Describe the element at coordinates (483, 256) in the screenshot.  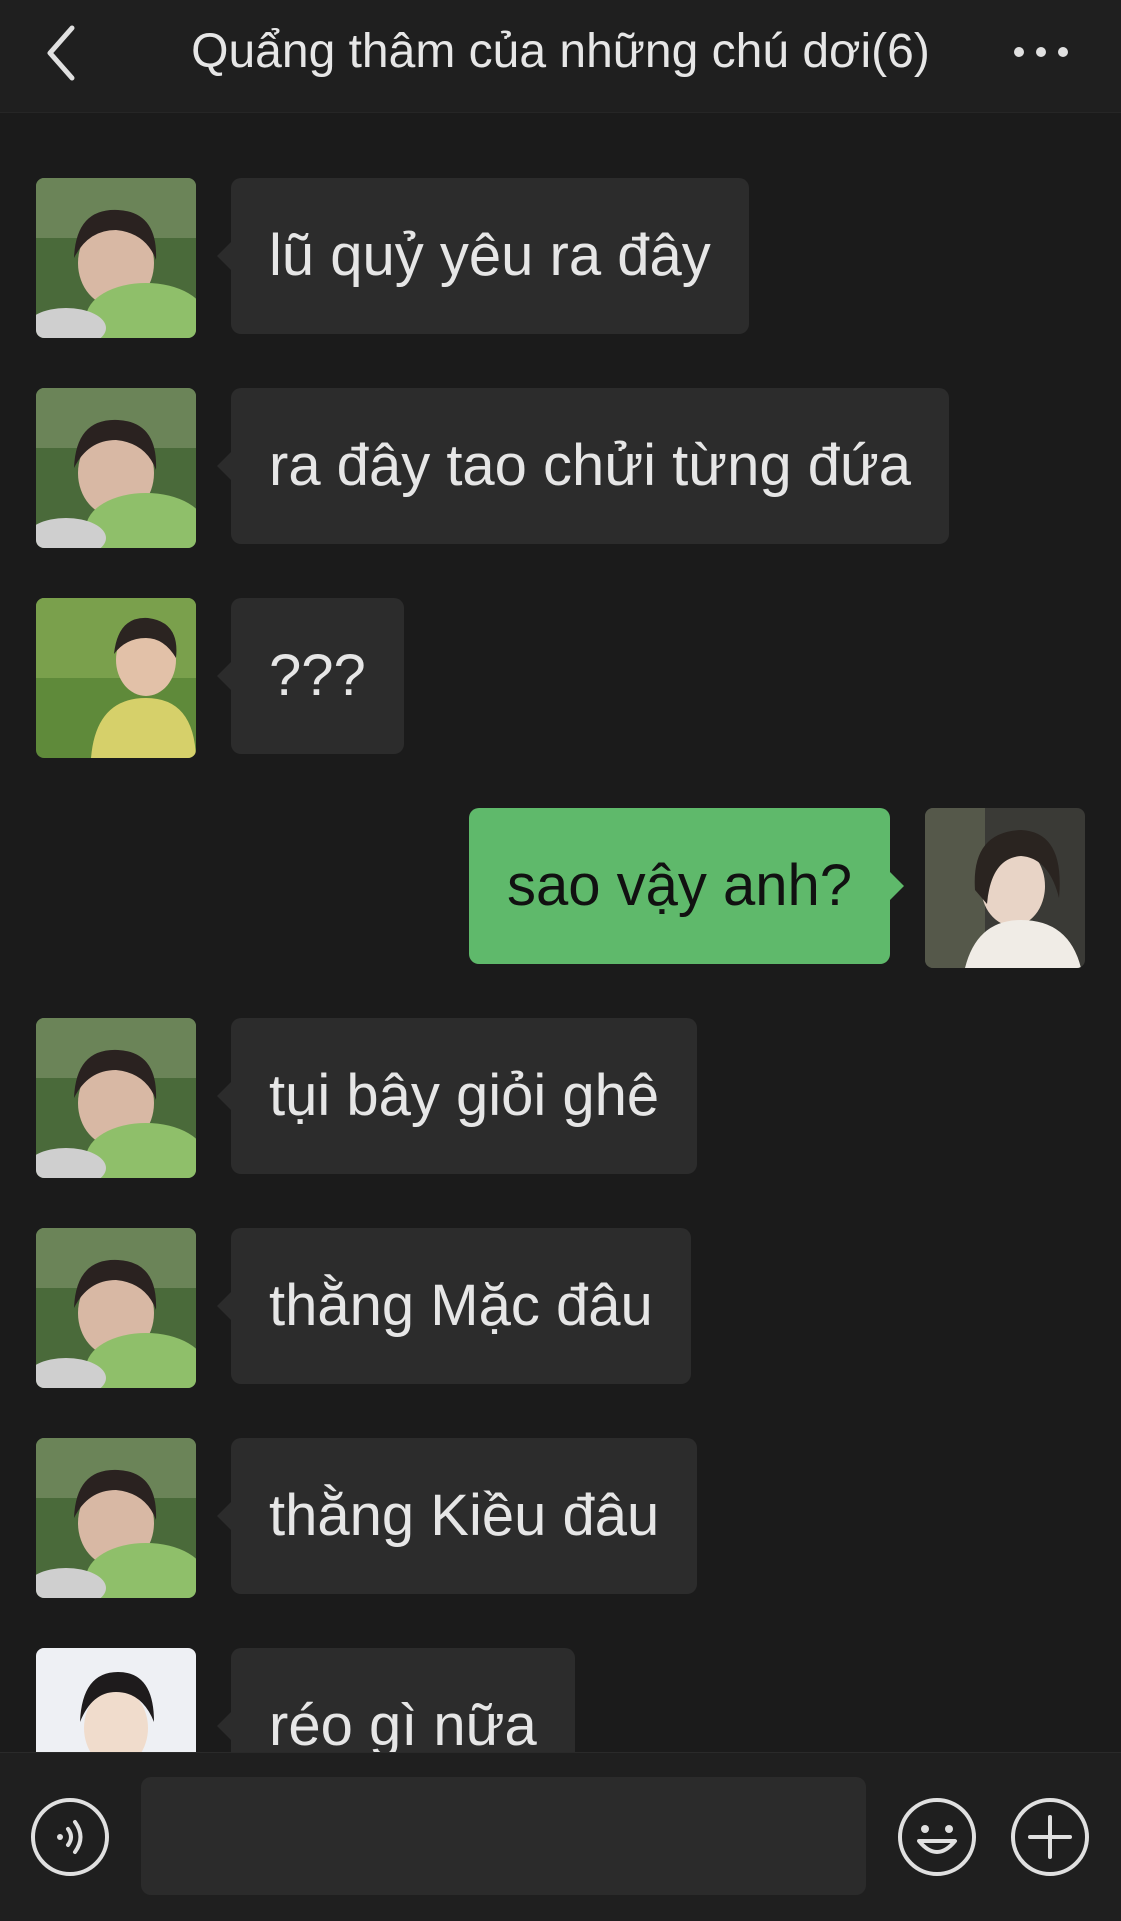
I see `message-bubble: lũ quỷ yêu ra đây` at that location.